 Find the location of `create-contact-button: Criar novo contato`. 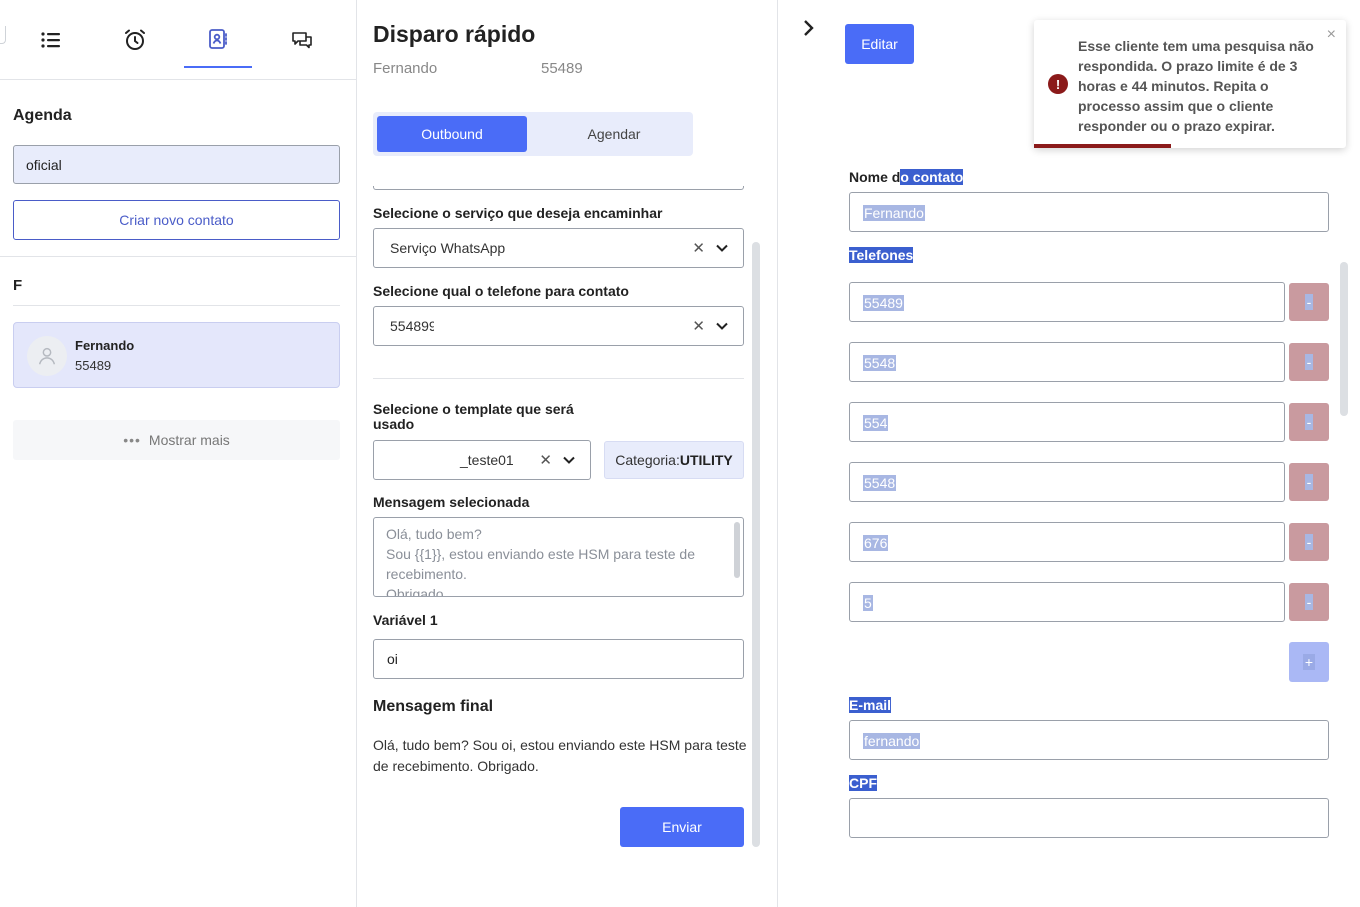

create-contact-button: Criar novo contato is located at coordinates (176, 220).